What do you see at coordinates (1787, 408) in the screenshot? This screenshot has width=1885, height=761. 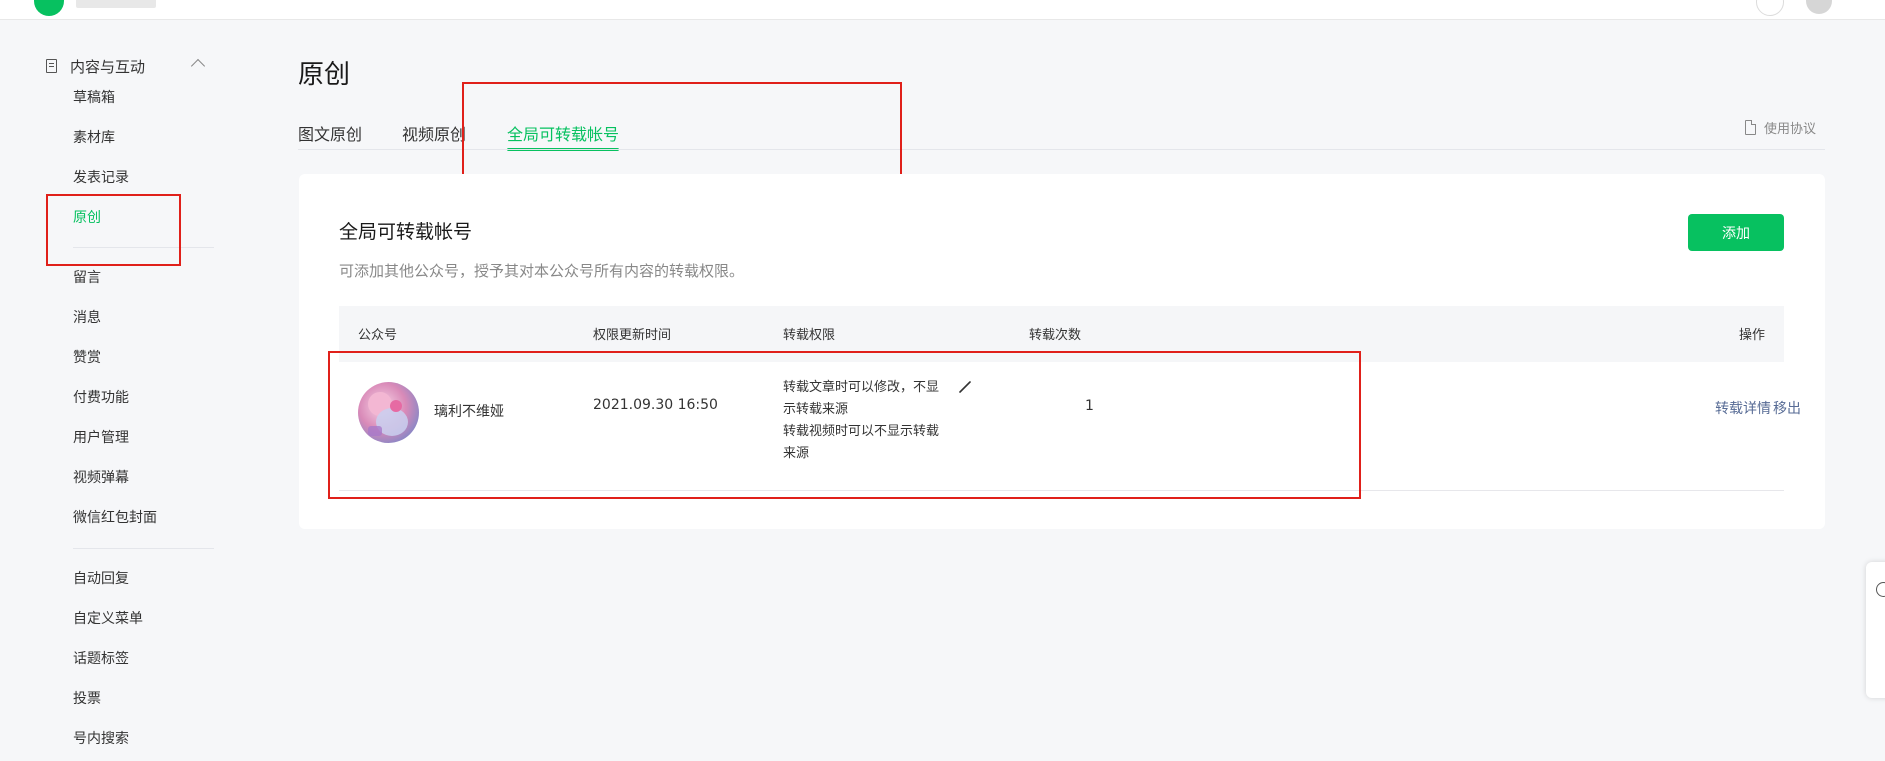 I see `remove-link: 移出` at bounding box center [1787, 408].